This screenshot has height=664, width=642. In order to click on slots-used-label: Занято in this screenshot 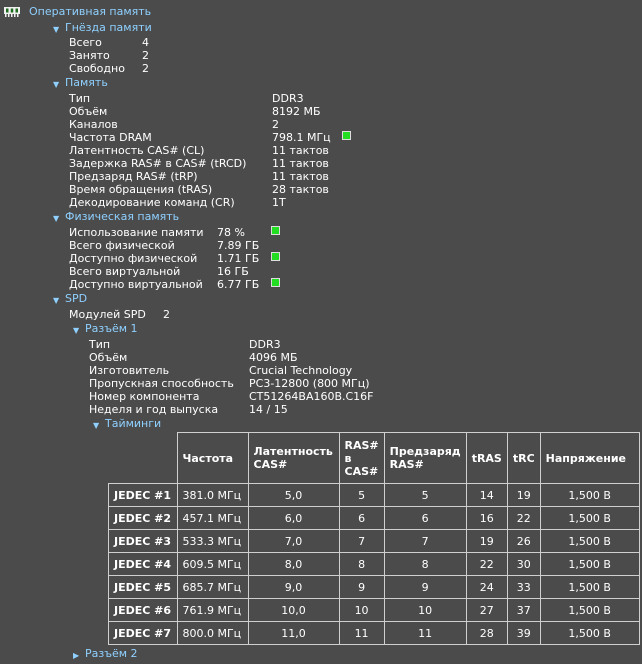, I will do `click(89, 55)`.